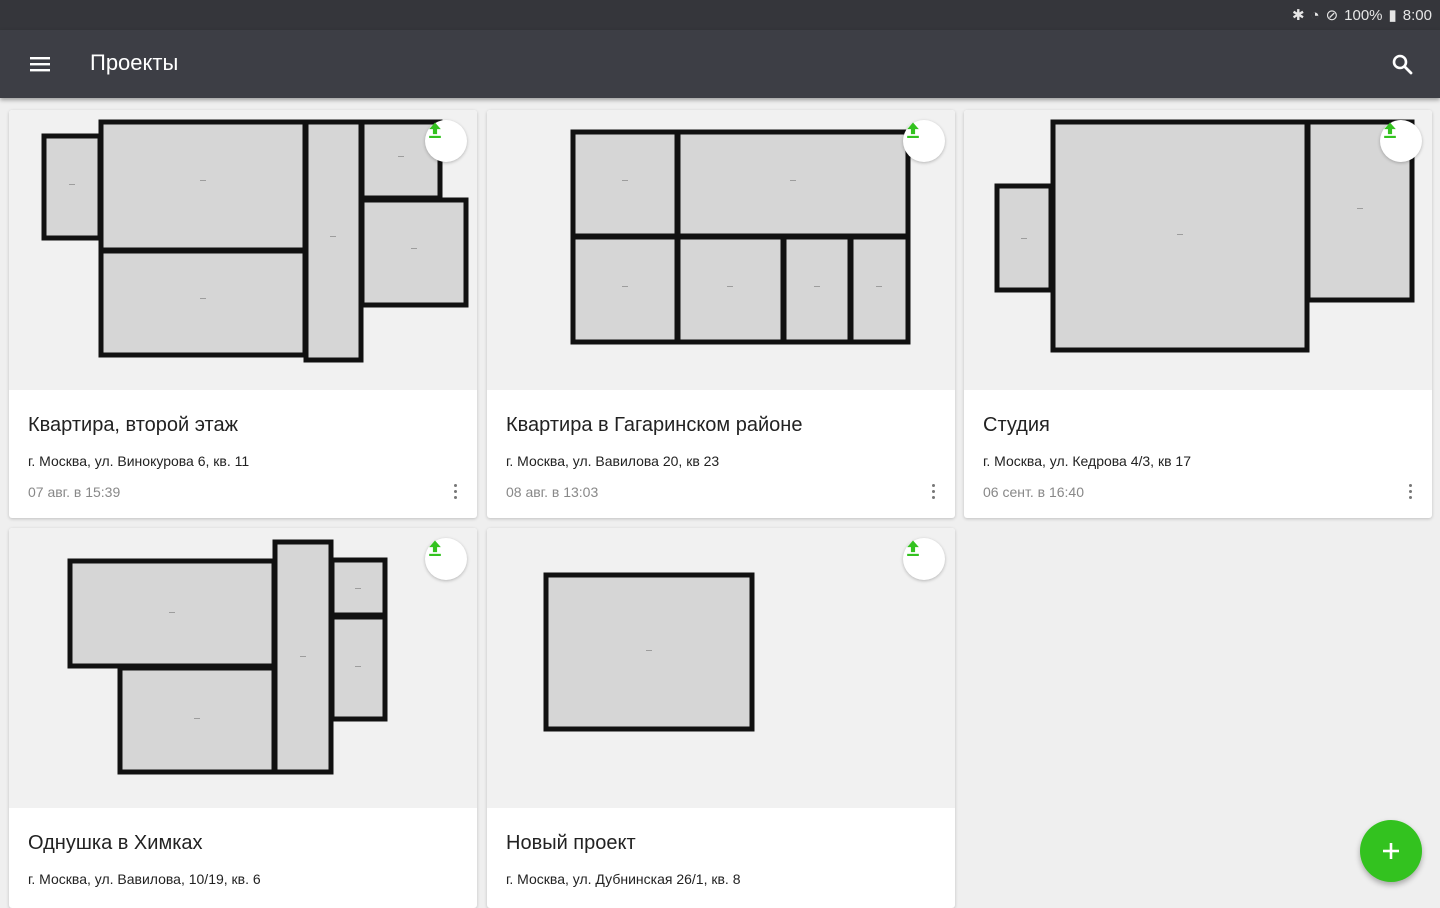 Image resolution: width=1440 pixels, height=908 pixels. Describe the element at coordinates (139, 461) in the screenshot. I see `project-address: г. Москва, ул. Винокурова 6, кв. 11` at that location.